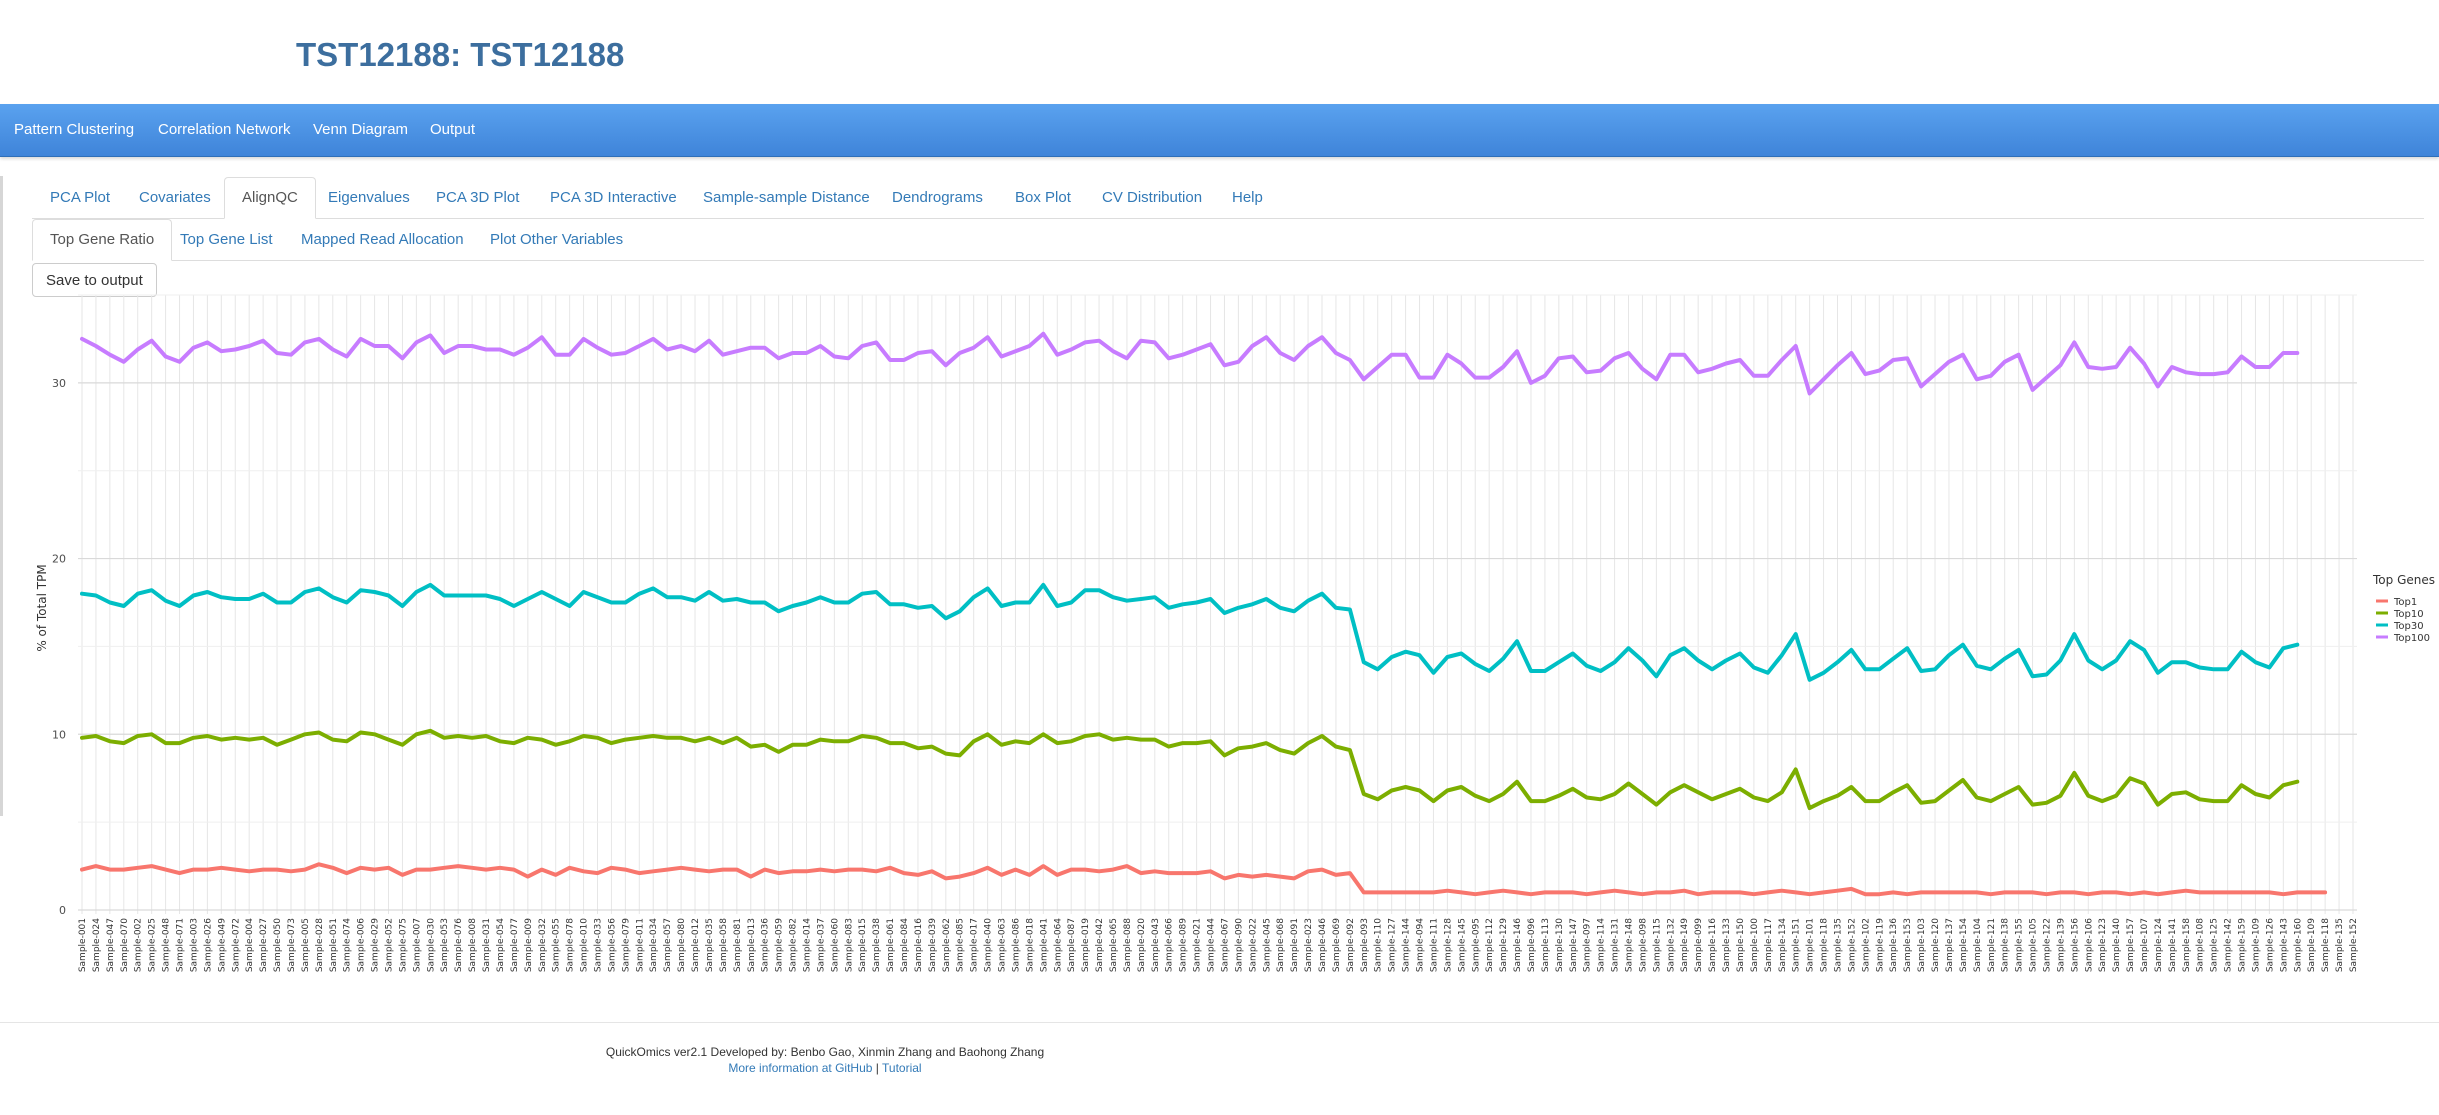  I want to click on x-tick-label: Sample-017, so click(975, 945).